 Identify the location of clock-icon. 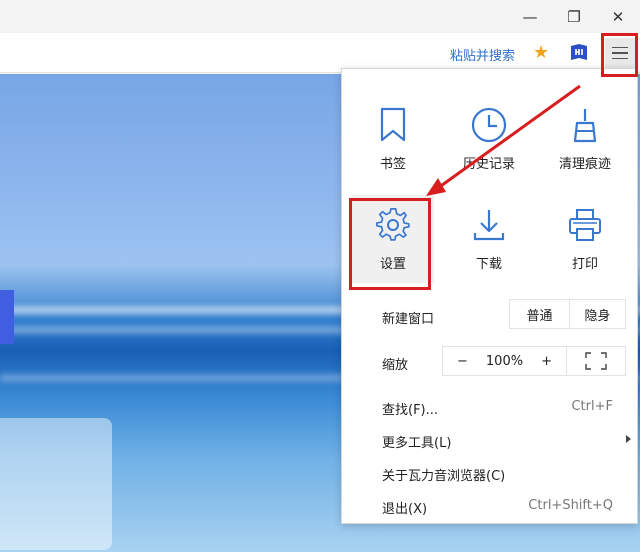
(489, 125).